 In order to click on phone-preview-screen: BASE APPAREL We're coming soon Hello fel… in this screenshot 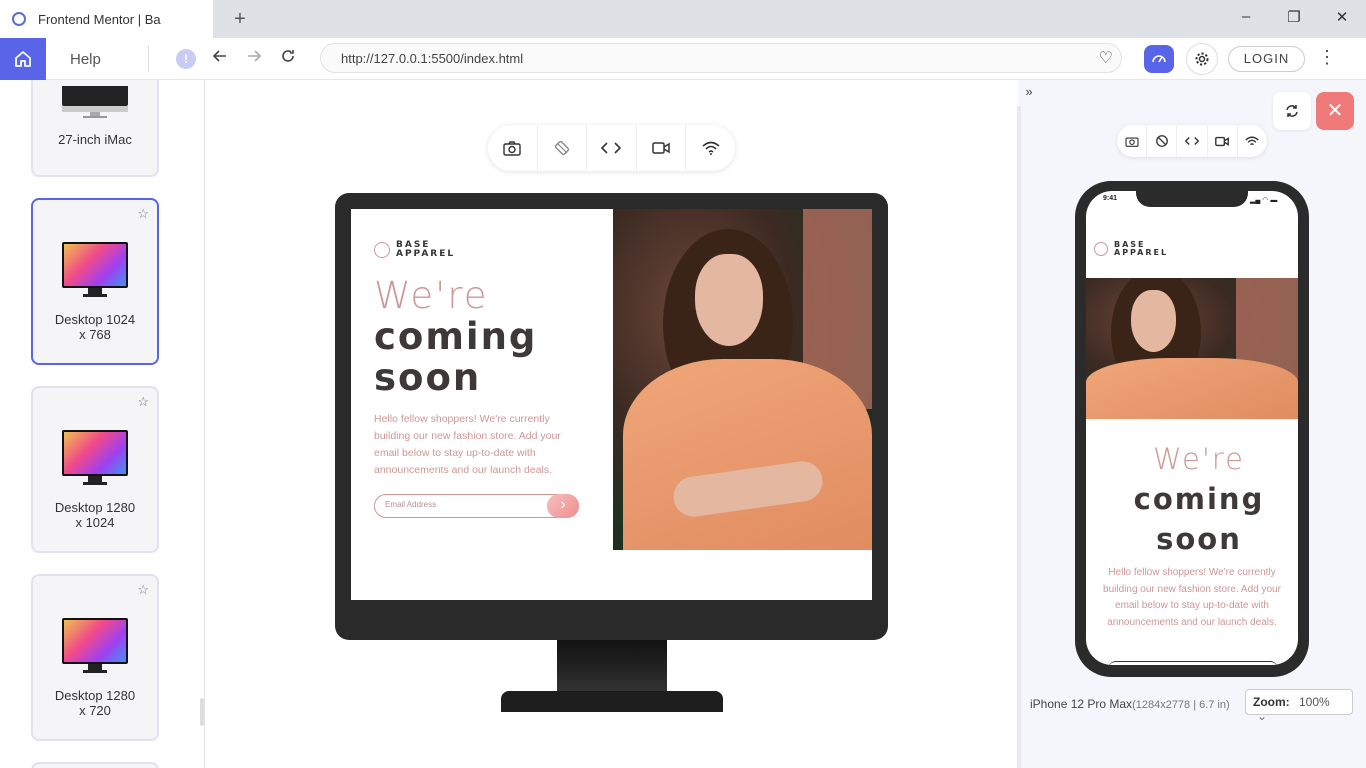, I will do `click(1192, 428)`.